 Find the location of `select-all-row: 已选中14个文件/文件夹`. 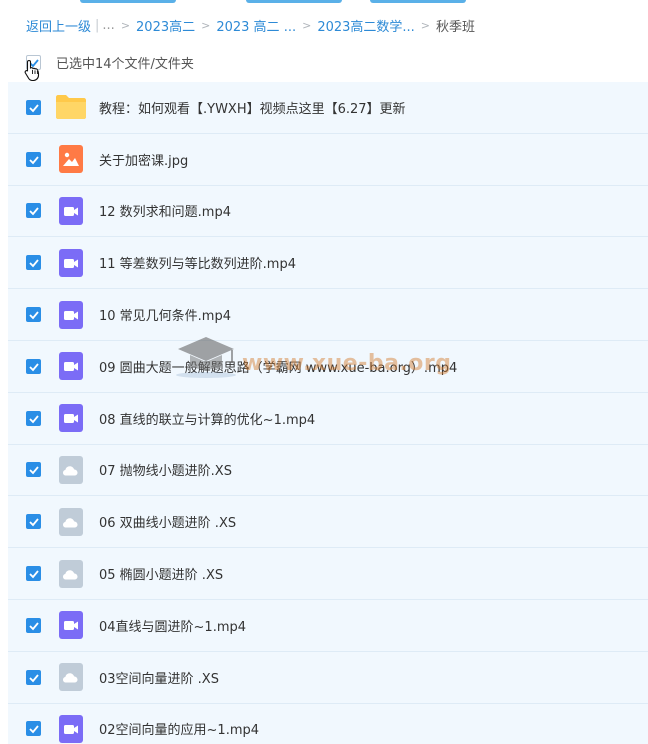

select-all-row: 已选中14个文件/文件夹 is located at coordinates (110, 62).